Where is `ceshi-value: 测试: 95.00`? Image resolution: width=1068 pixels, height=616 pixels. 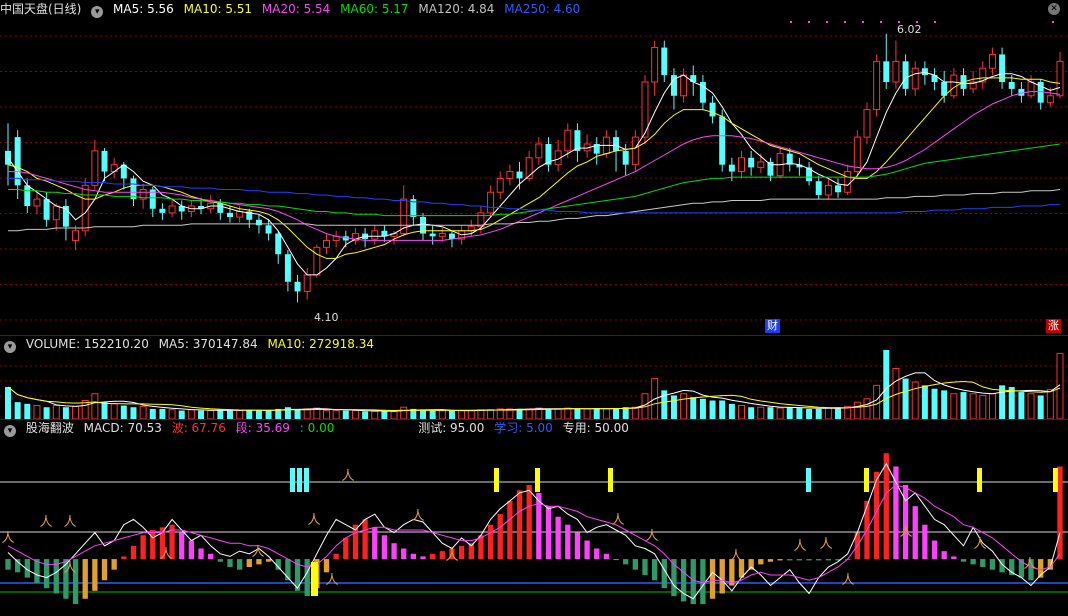 ceshi-value: 测试: 95.00 is located at coordinates (451, 428).